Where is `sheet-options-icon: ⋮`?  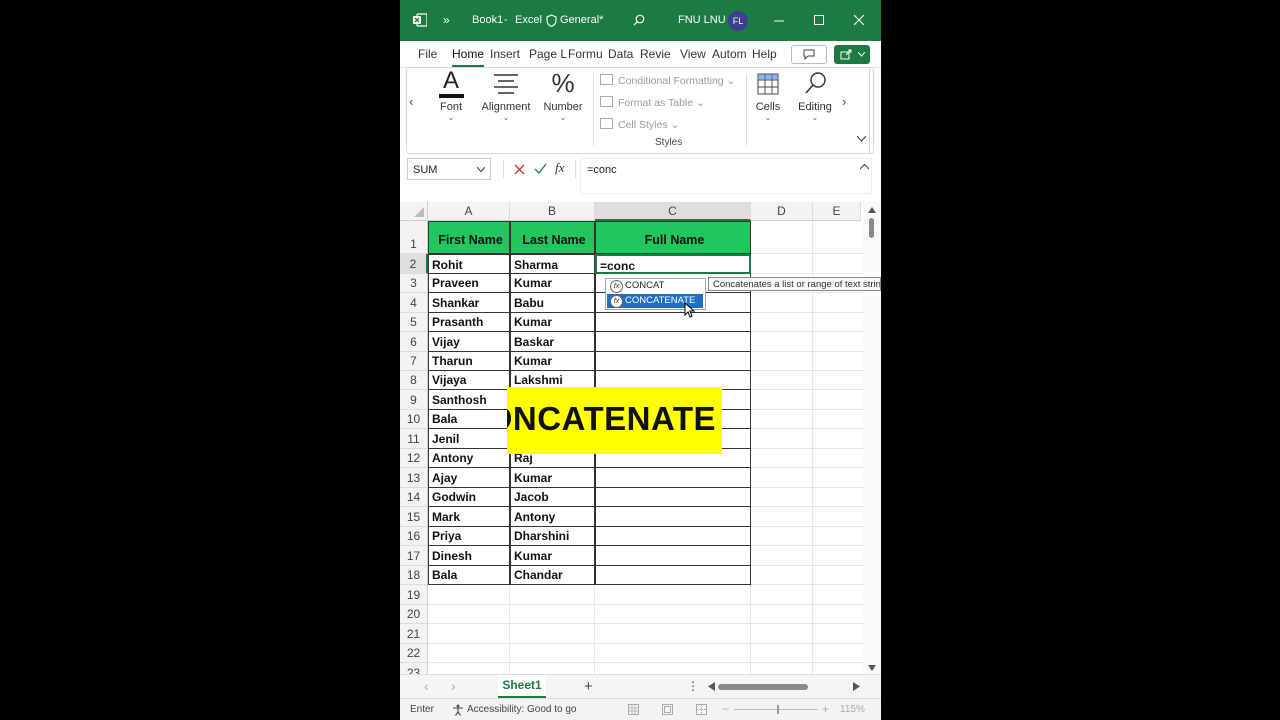
sheet-options-icon: ⋮ is located at coordinates (693, 686).